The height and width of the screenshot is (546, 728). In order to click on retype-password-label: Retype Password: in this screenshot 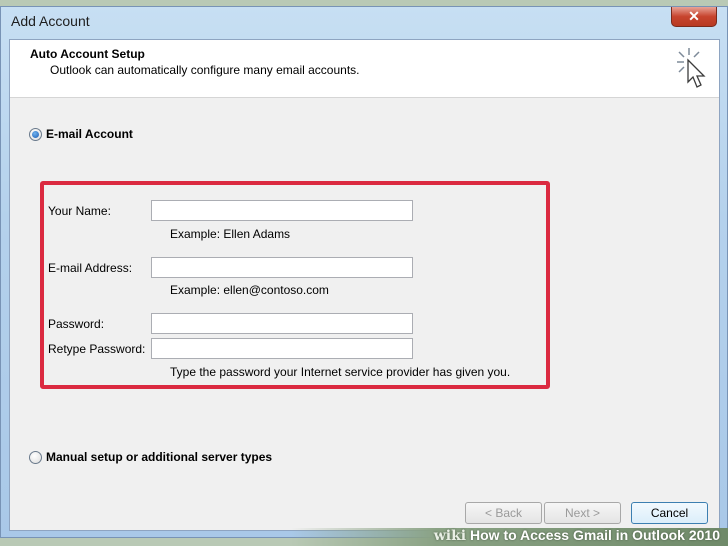, I will do `click(97, 349)`.